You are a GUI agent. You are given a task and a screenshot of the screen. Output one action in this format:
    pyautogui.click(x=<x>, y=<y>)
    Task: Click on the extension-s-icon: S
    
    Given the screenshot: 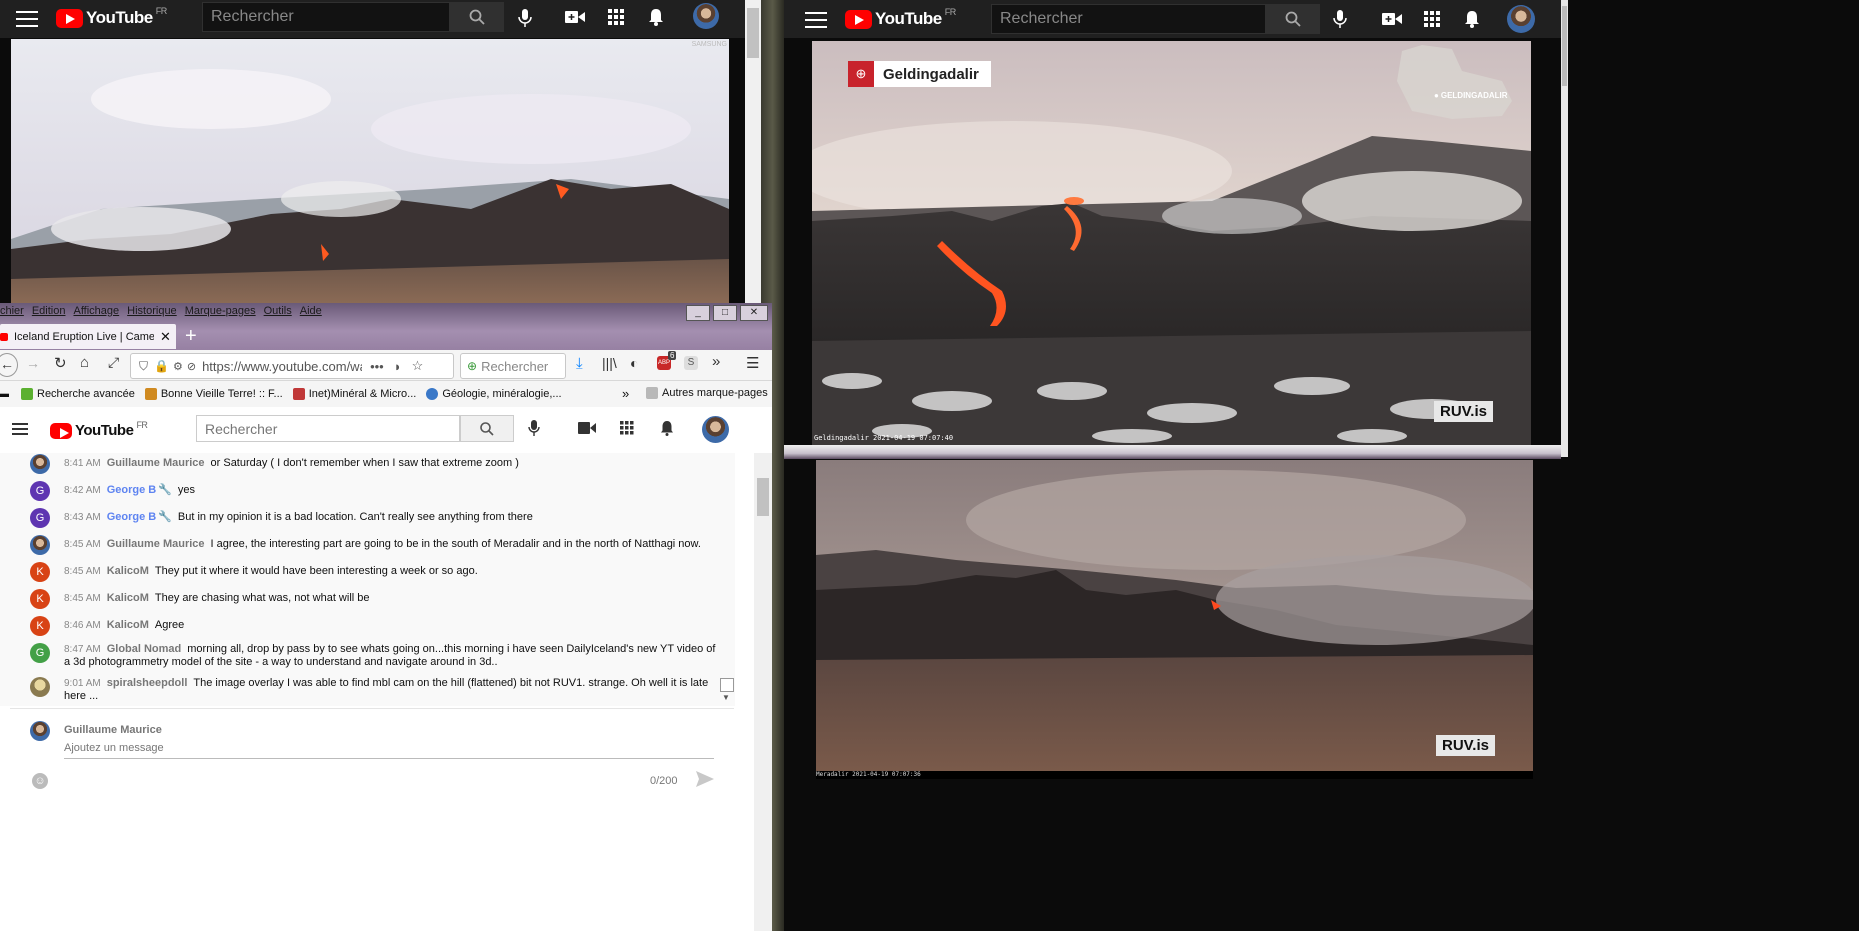 What is the action you would take?
    pyautogui.click(x=691, y=363)
    